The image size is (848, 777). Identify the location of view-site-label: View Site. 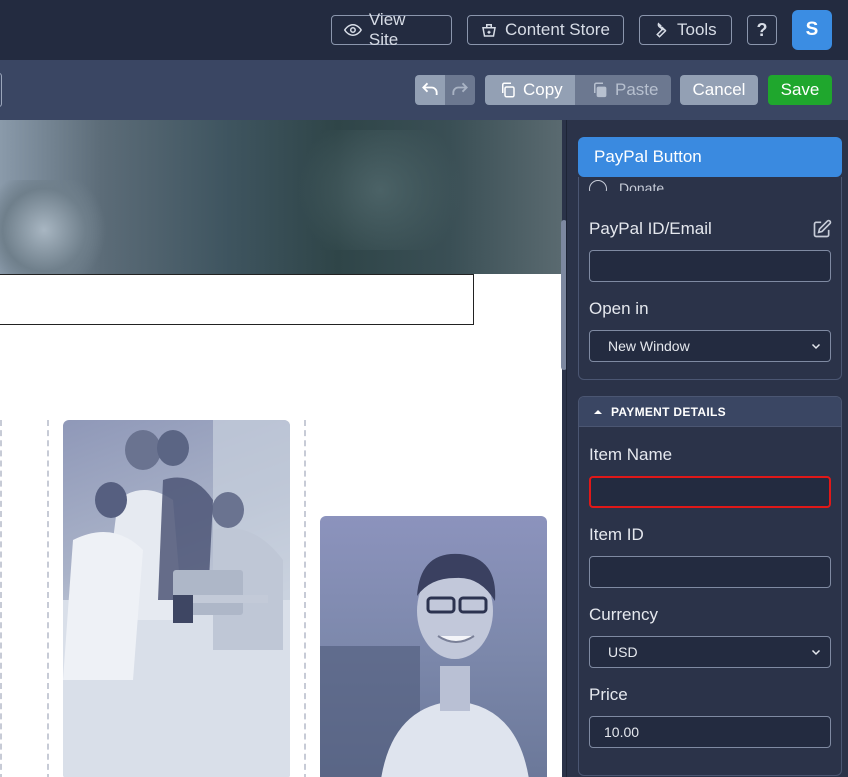
(387, 29).